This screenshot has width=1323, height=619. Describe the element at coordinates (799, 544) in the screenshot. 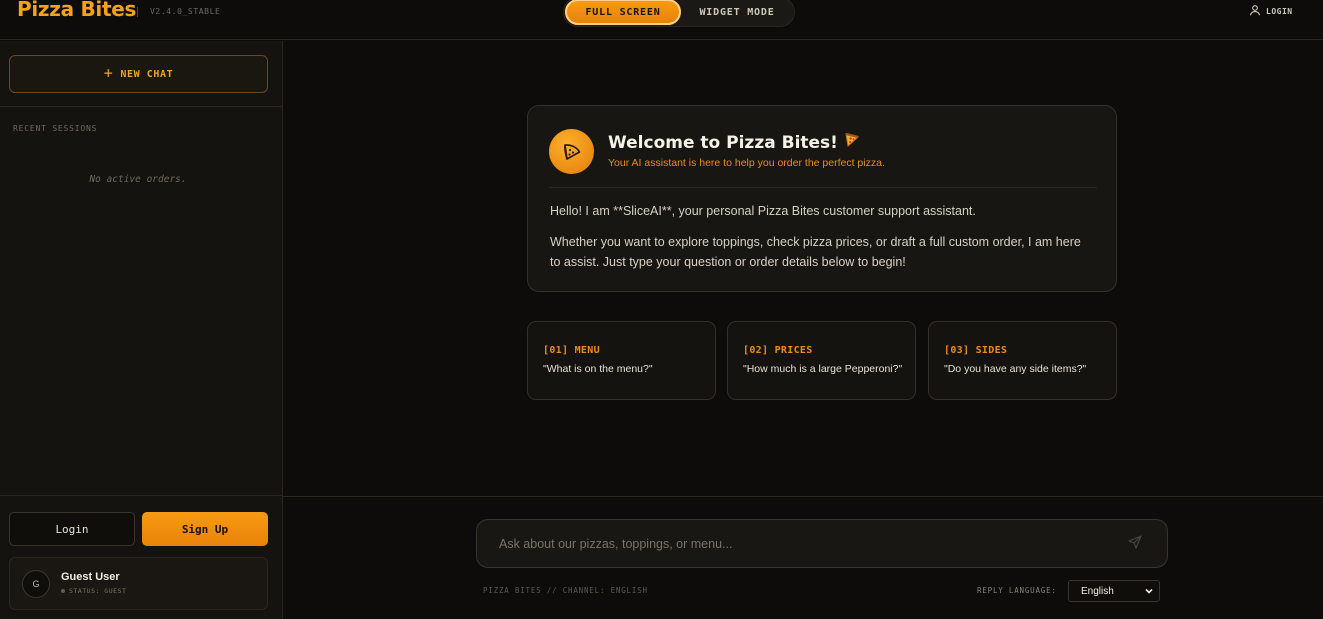

I see `chat-input` at that location.